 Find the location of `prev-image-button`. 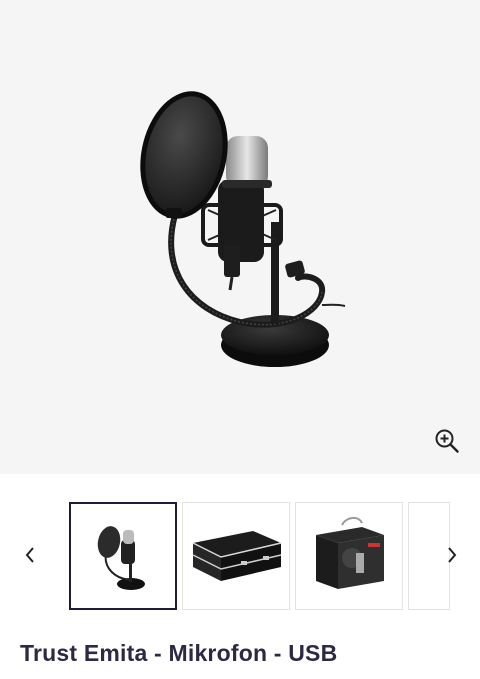

prev-image-button is located at coordinates (30, 555).